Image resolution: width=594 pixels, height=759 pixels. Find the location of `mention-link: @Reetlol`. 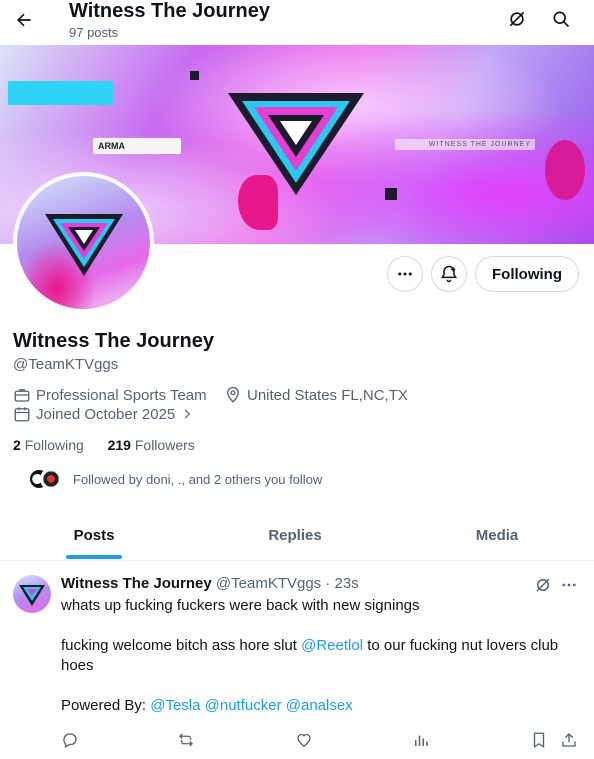

mention-link: @Reetlol is located at coordinates (332, 645).